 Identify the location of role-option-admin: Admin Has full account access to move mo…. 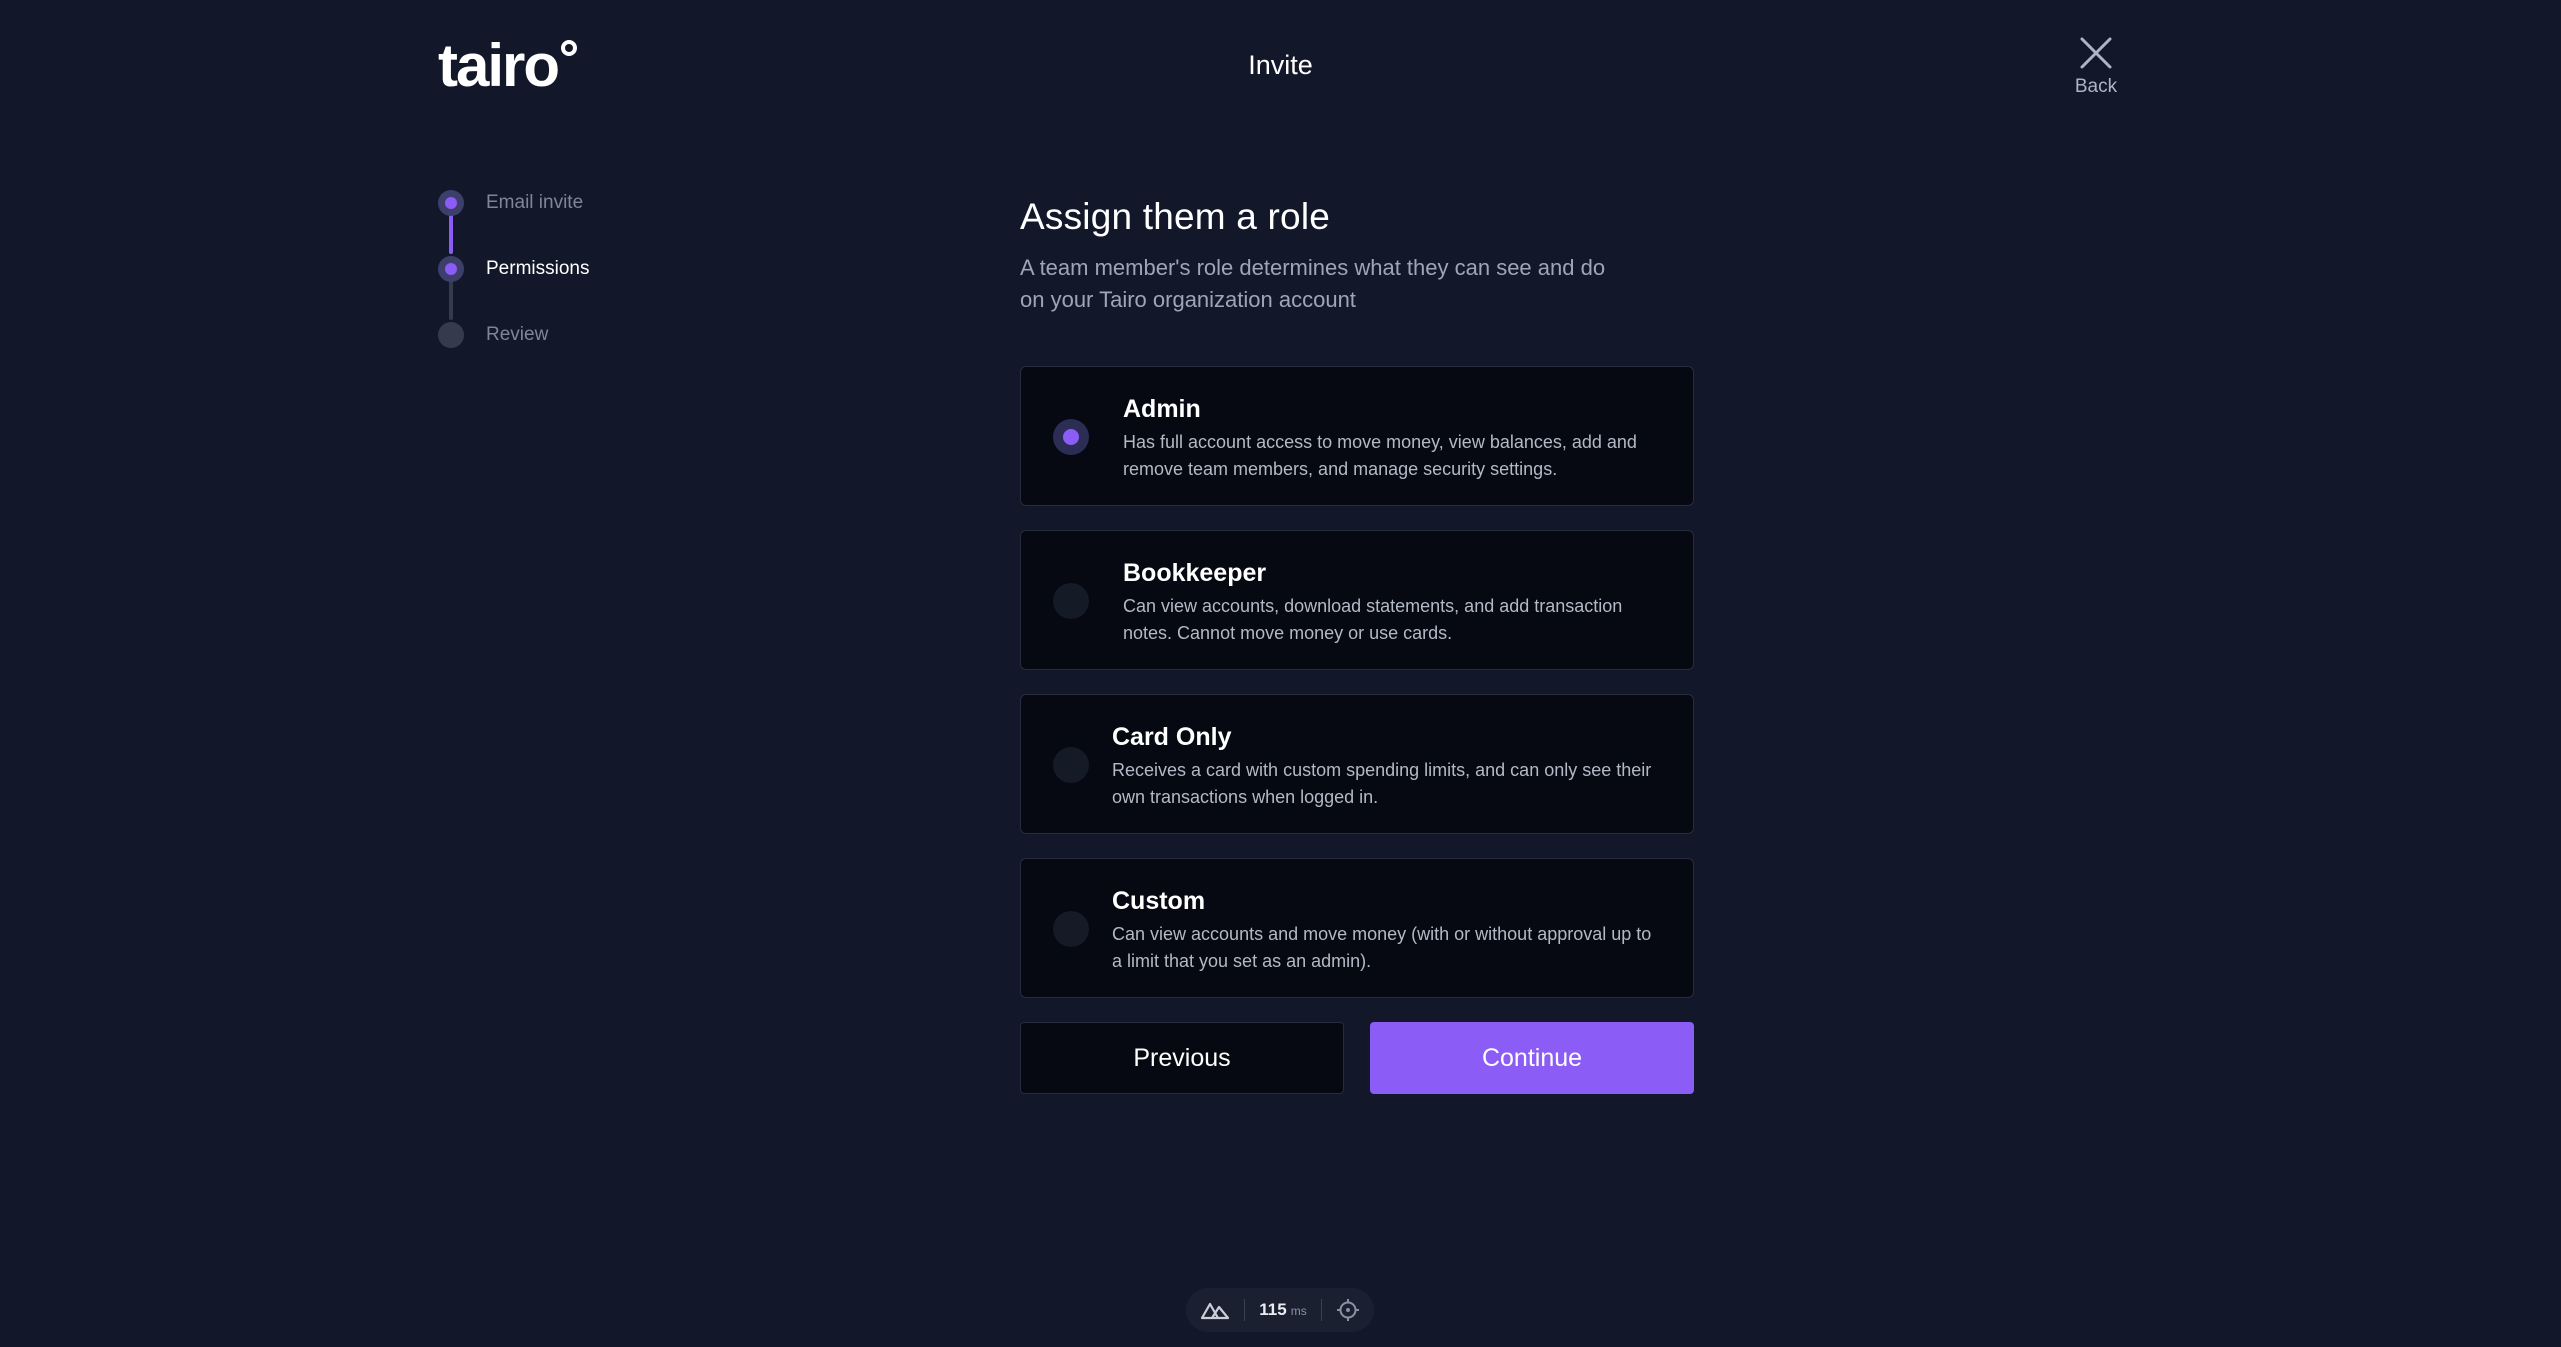
(1357, 436).